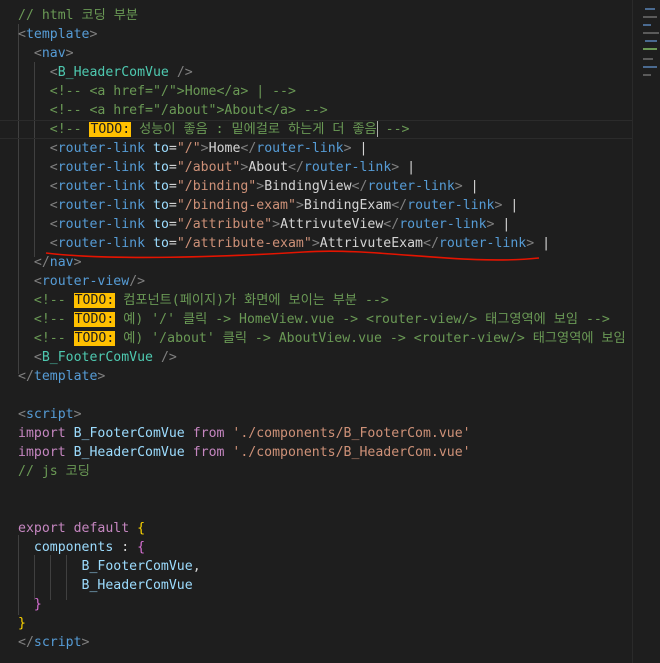 This screenshot has width=660, height=663. What do you see at coordinates (85, 281) in the screenshot?
I see `code-token: router-view` at bounding box center [85, 281].